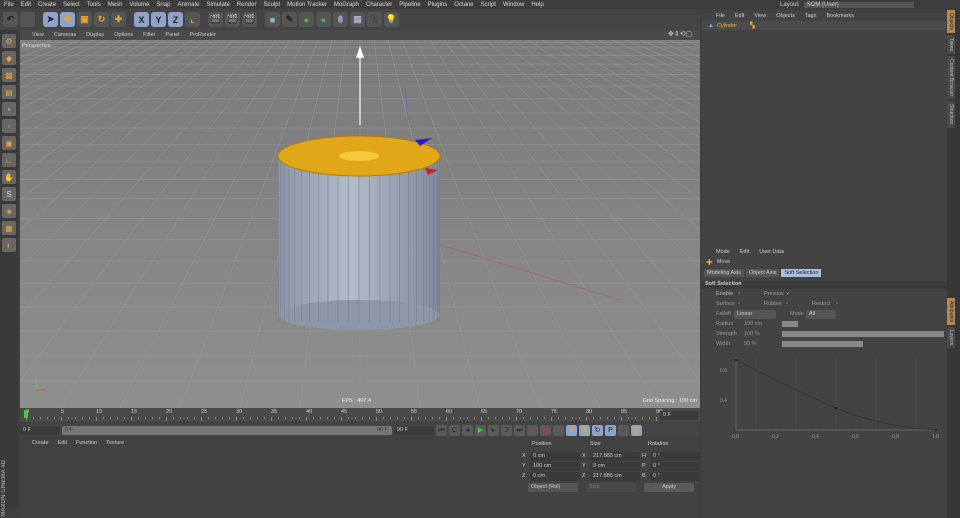  What do you see at coordinates (824, 25) in the screenshot?
I see `object-row: ▲ Cylinder ▚` at bounding box center [824, 25].